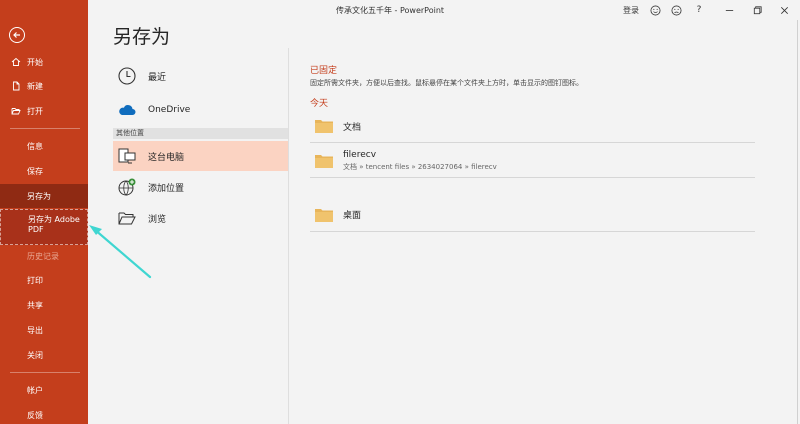 This screenshot has height=424, width=800. I want to click on home-icon, so click(16, 61).